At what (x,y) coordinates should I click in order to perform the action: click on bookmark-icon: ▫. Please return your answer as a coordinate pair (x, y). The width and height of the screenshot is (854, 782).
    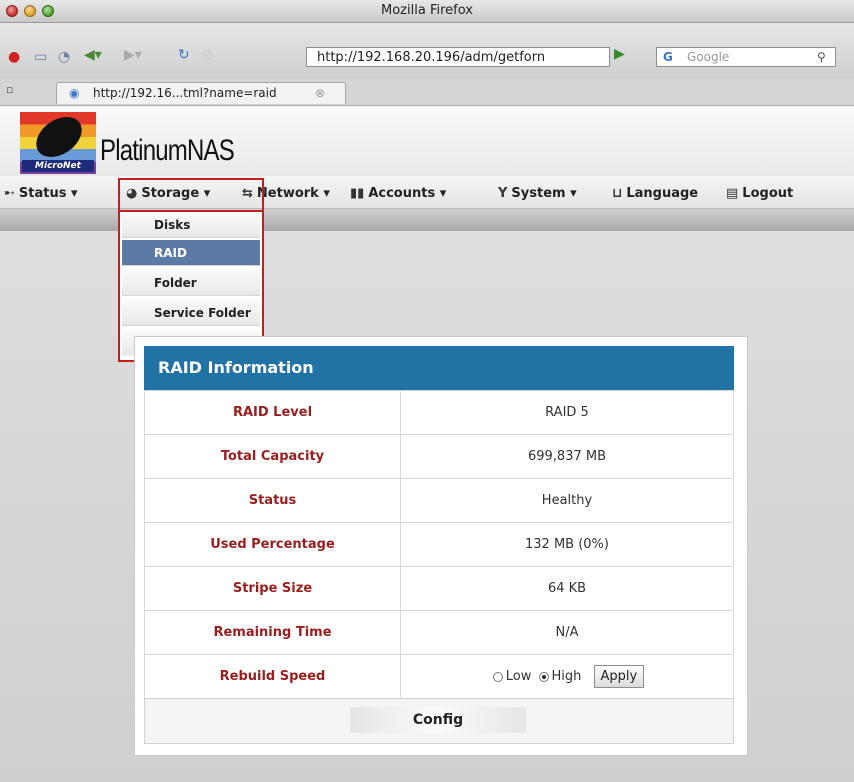
    Looking at the image, I should click on (9, 89).